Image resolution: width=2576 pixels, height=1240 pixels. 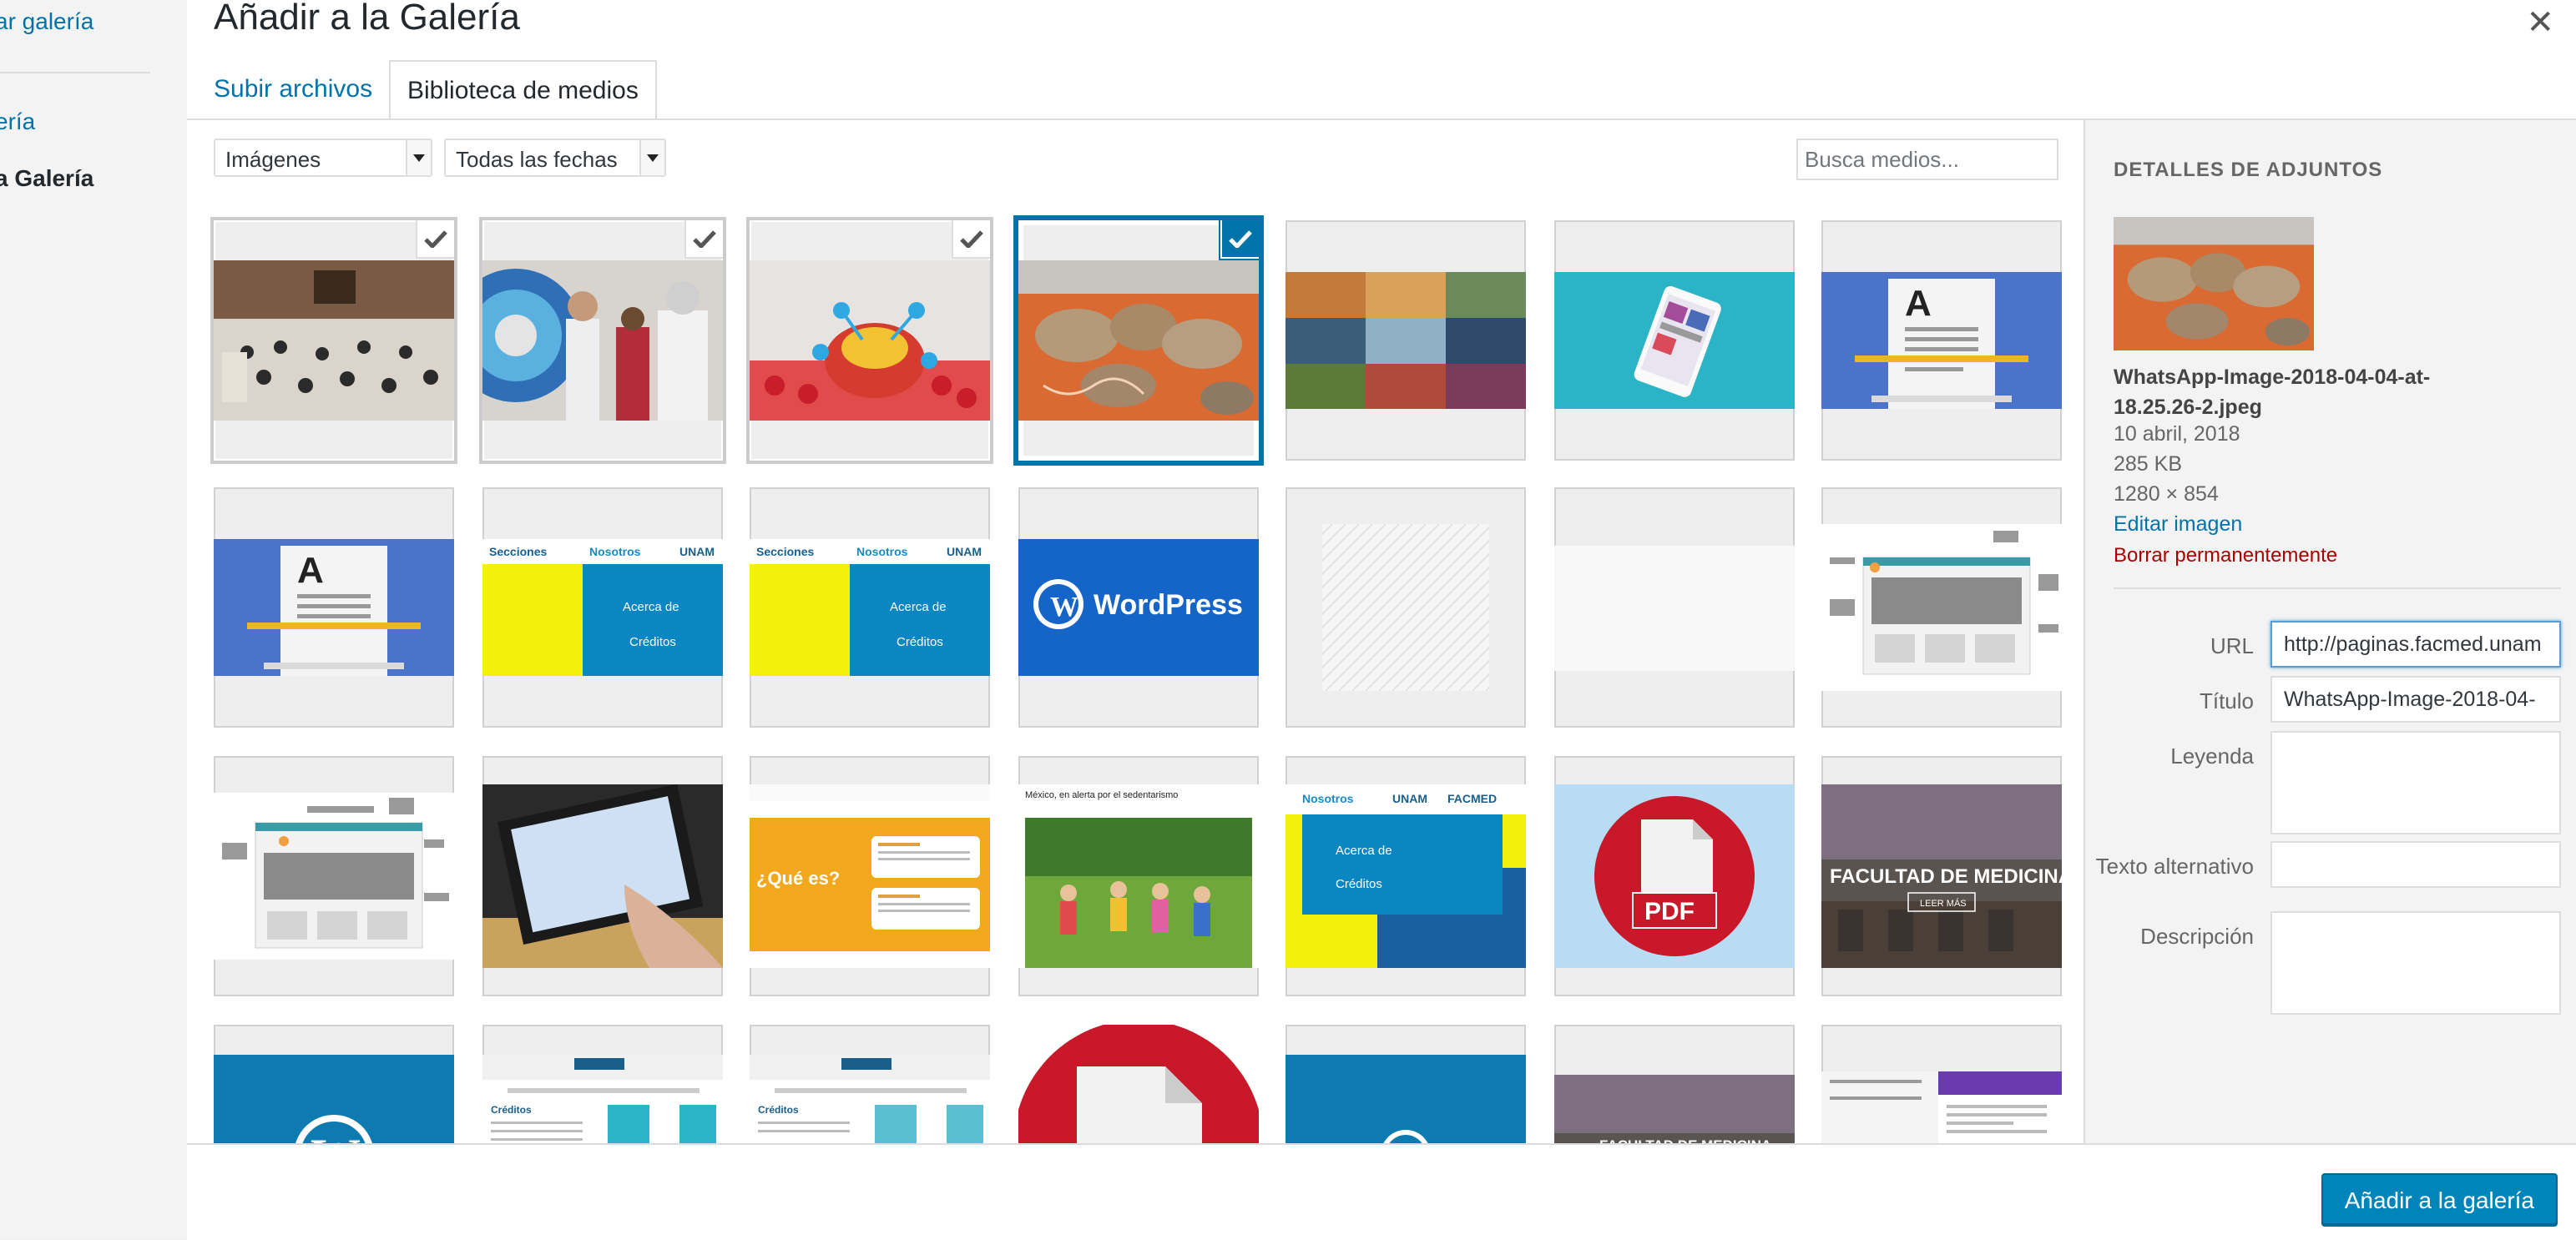 I want to click on attachment-thumbnail, so click(x=2214, y=283).